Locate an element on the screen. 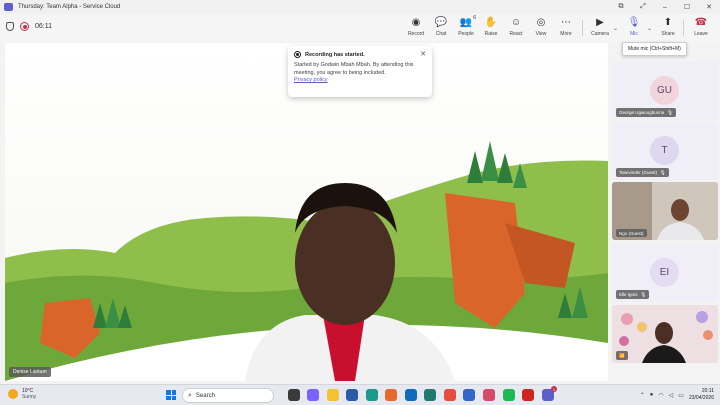 The image size is (720, 405). edge-icon is located at coordinates (372, 395).